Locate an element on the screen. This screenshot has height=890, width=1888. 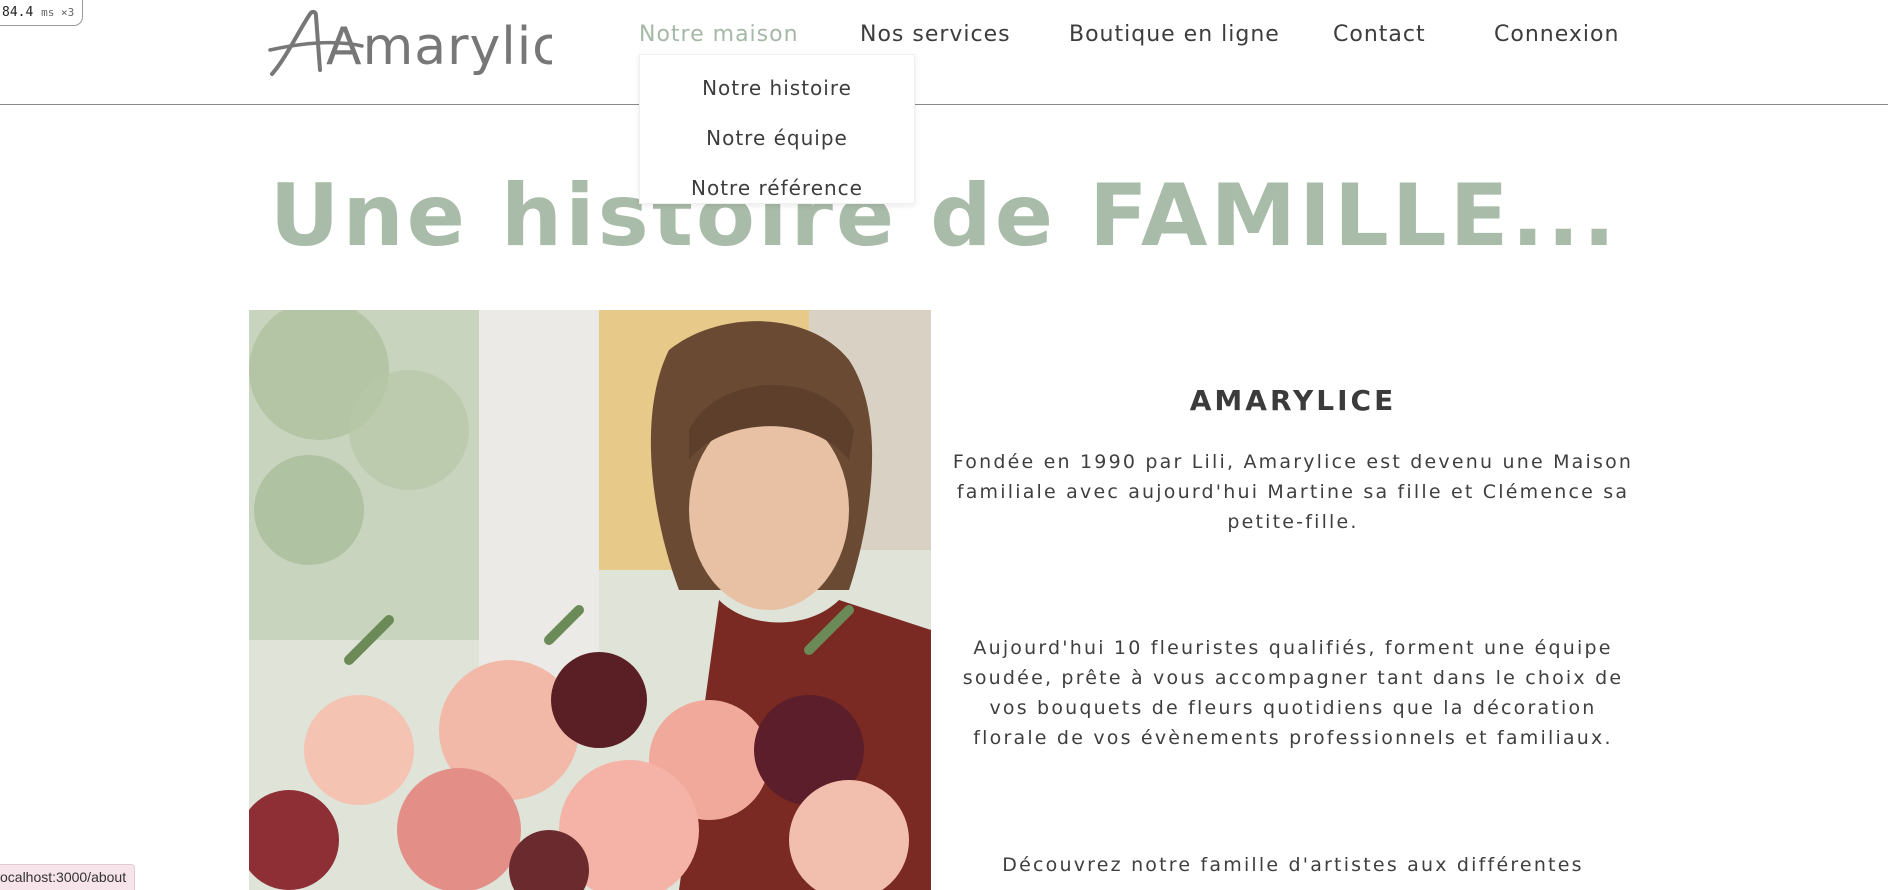
nav-notre-maison: Notre maison is located at coordinates (719, 34).